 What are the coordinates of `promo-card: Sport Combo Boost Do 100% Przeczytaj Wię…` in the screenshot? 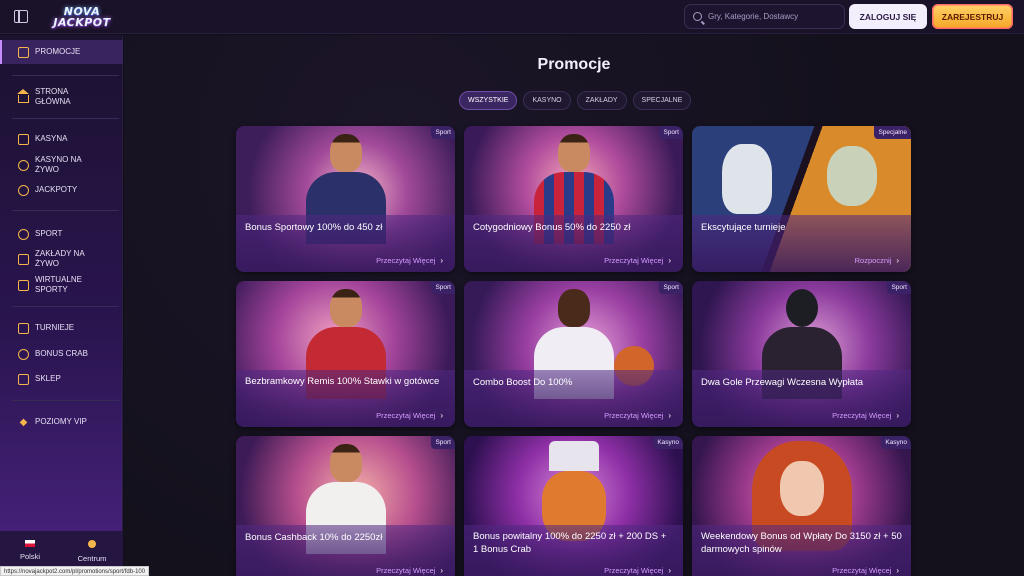 It's located at (573, 354).